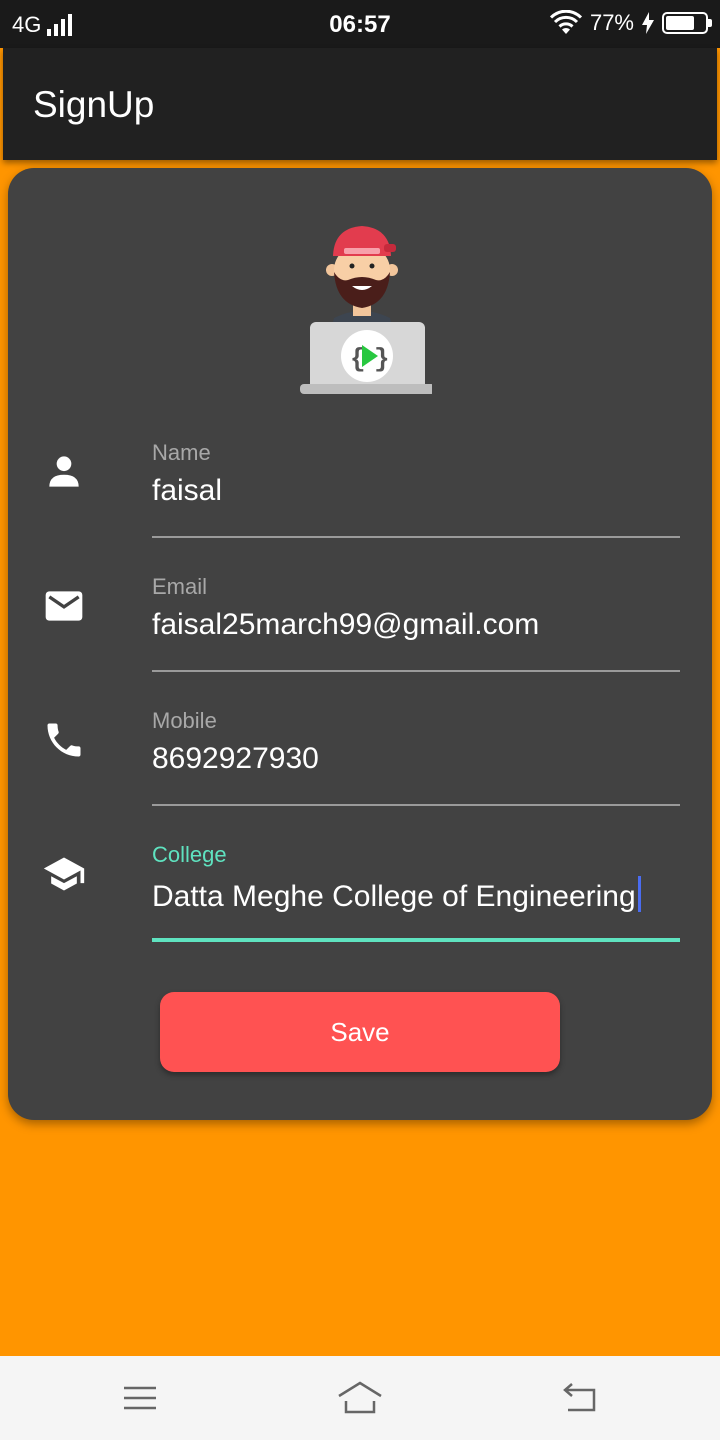  What do you see at coordinates (235, 759) in the screenshot?
I see `mobile-input: 8692927930` at bounding box center [235, 759].